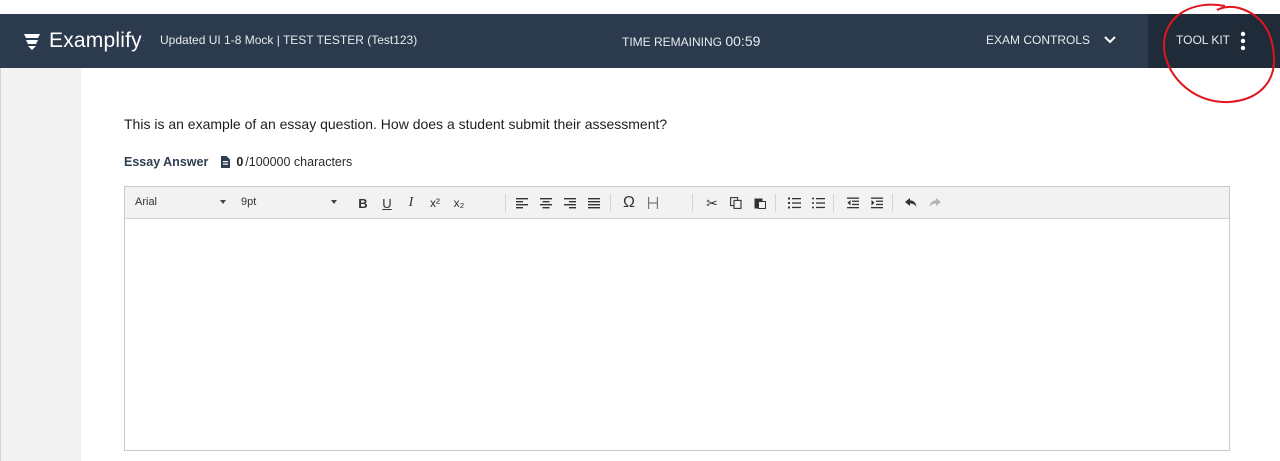 The height and width of the screenshot is (461, 1280). I want to click on subscript-button: x₂, so click(459, 203).